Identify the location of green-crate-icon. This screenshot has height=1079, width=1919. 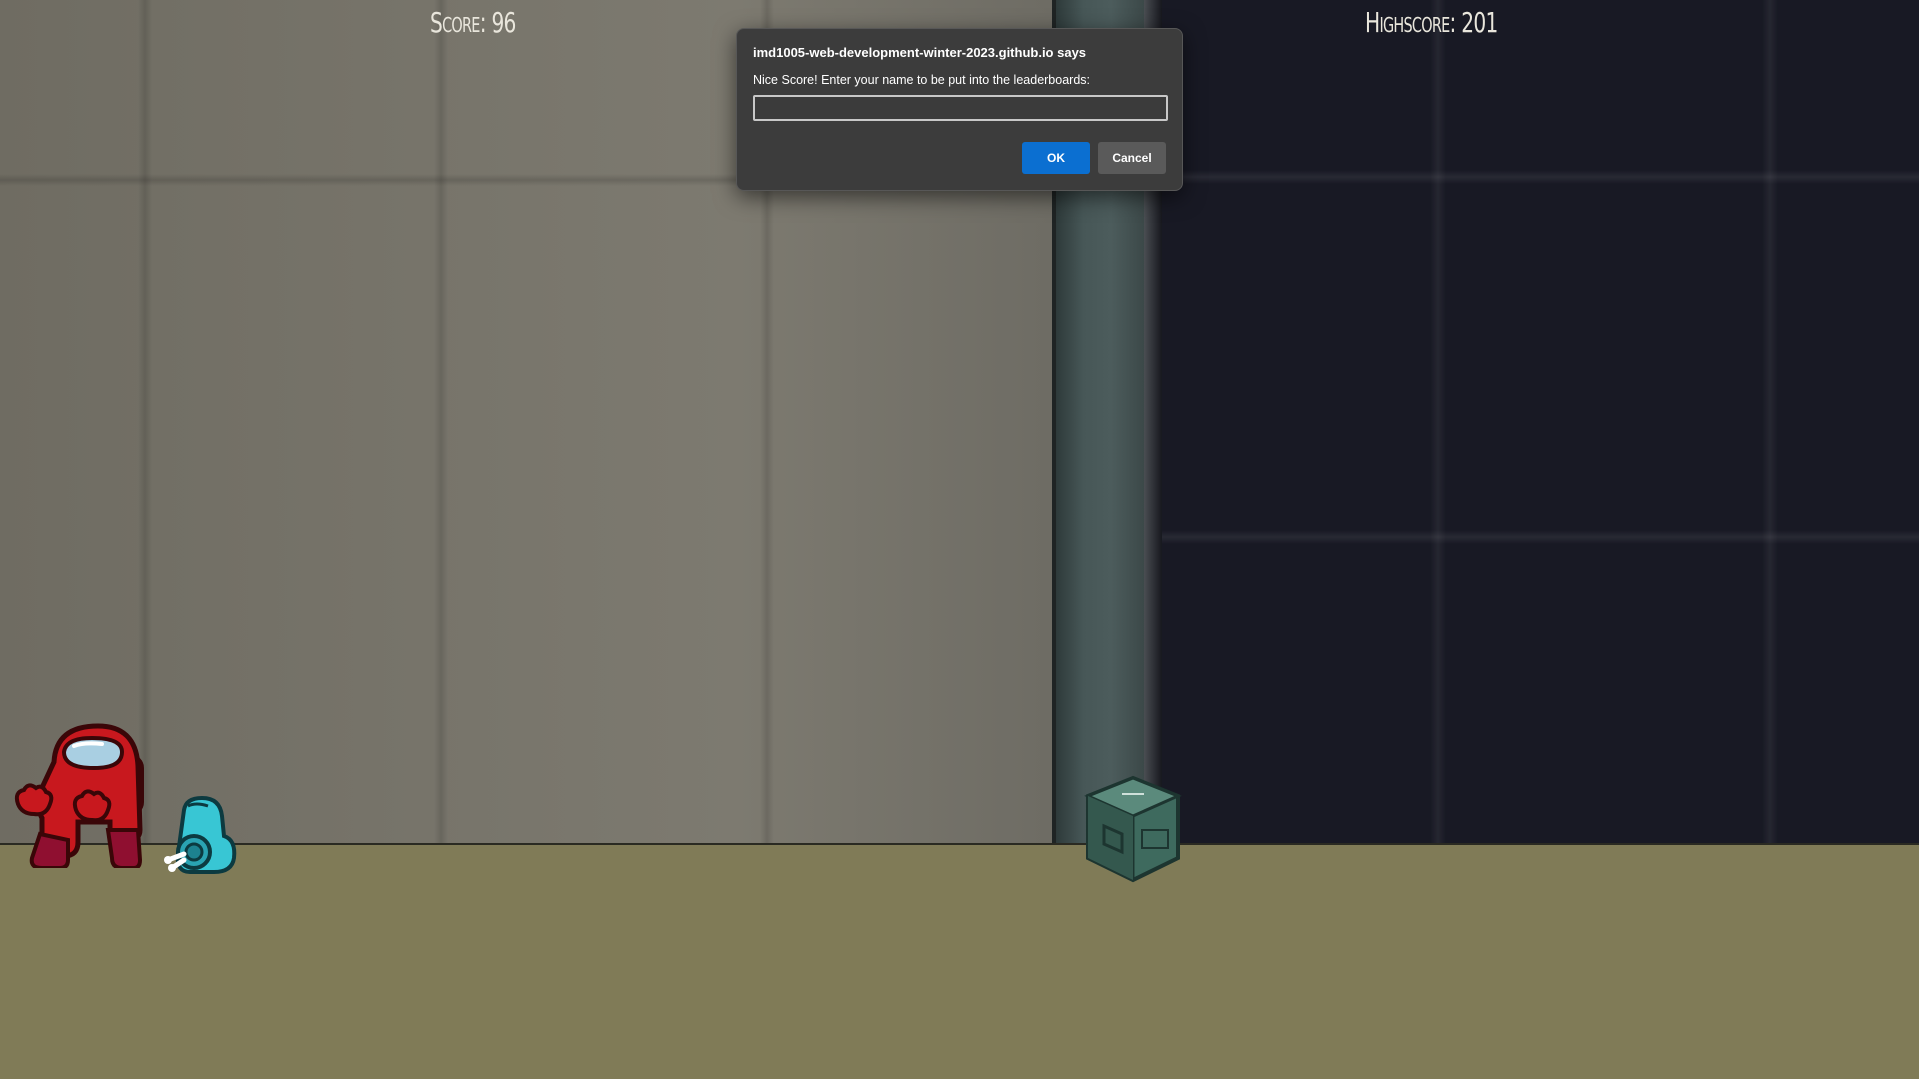
(1133, 829).